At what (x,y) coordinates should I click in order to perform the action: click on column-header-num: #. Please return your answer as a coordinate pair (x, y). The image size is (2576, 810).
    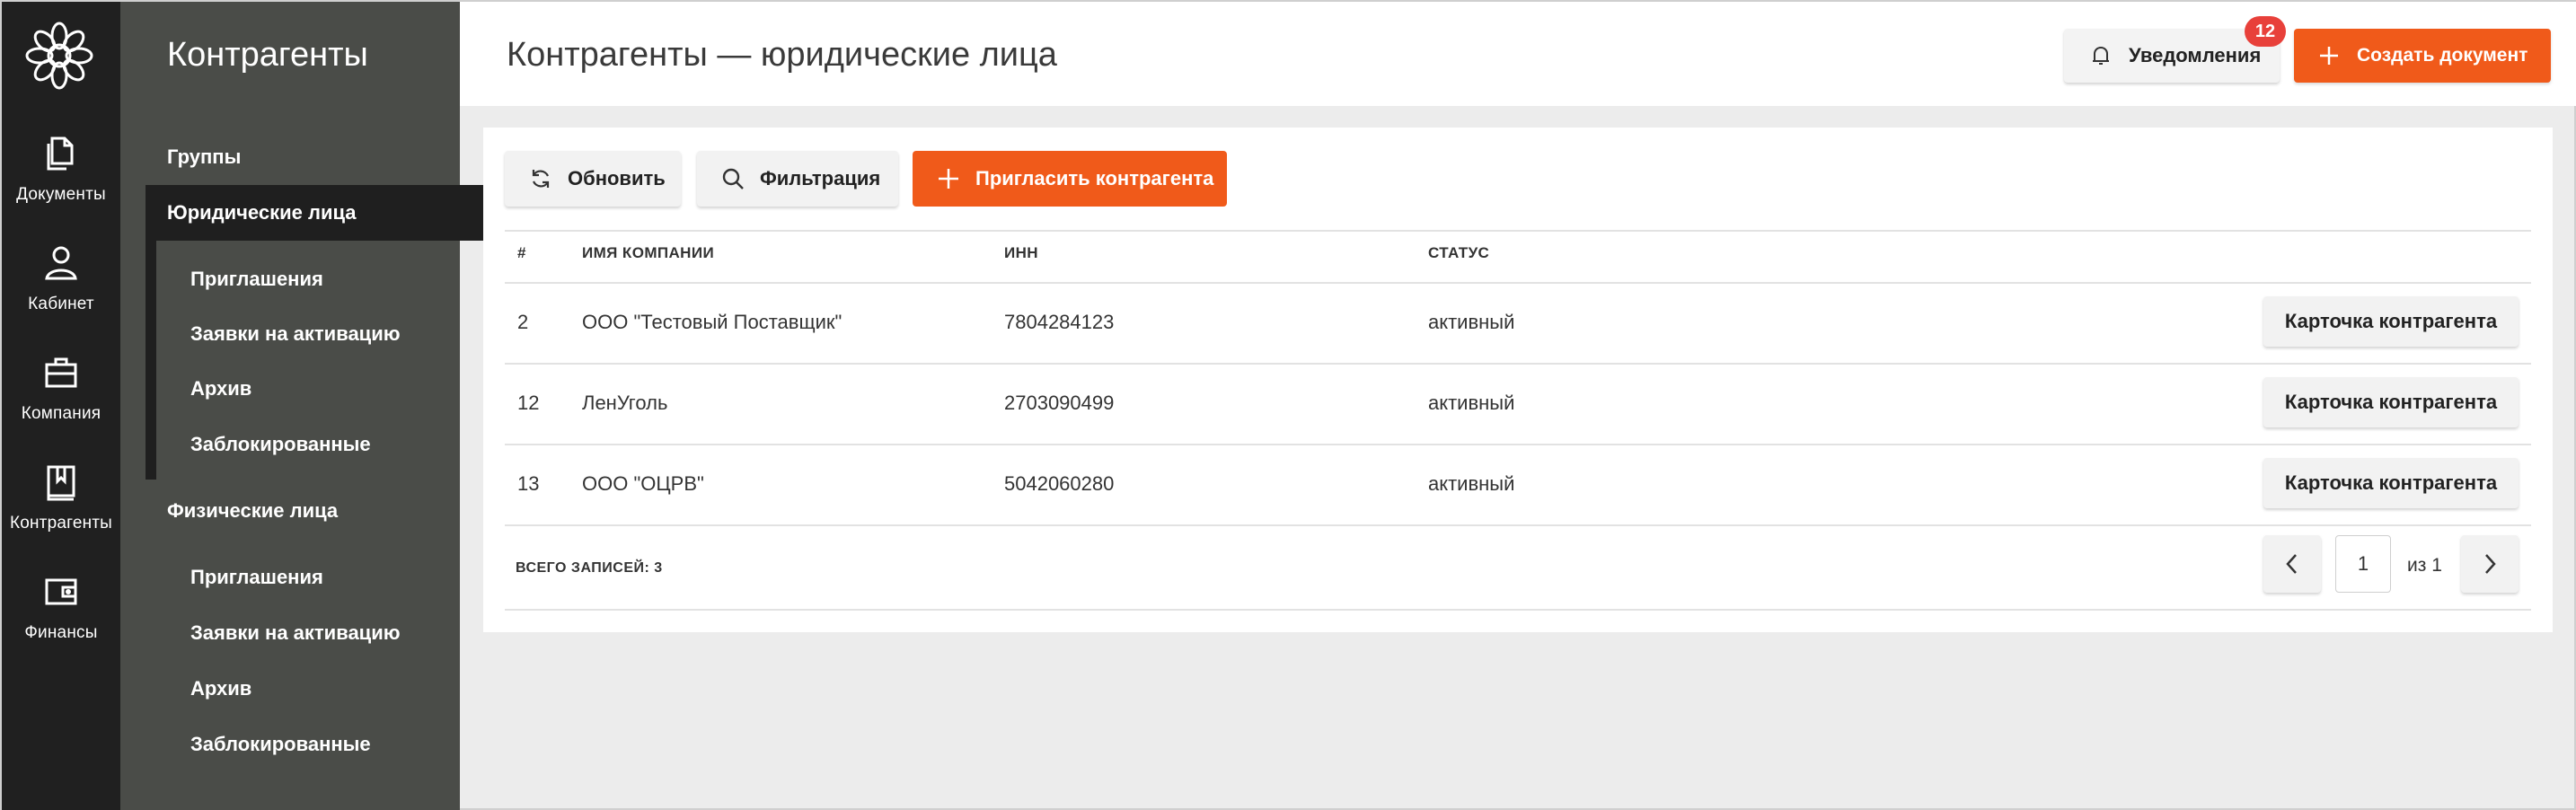
    Looking at the image, I should click on (521, 252).